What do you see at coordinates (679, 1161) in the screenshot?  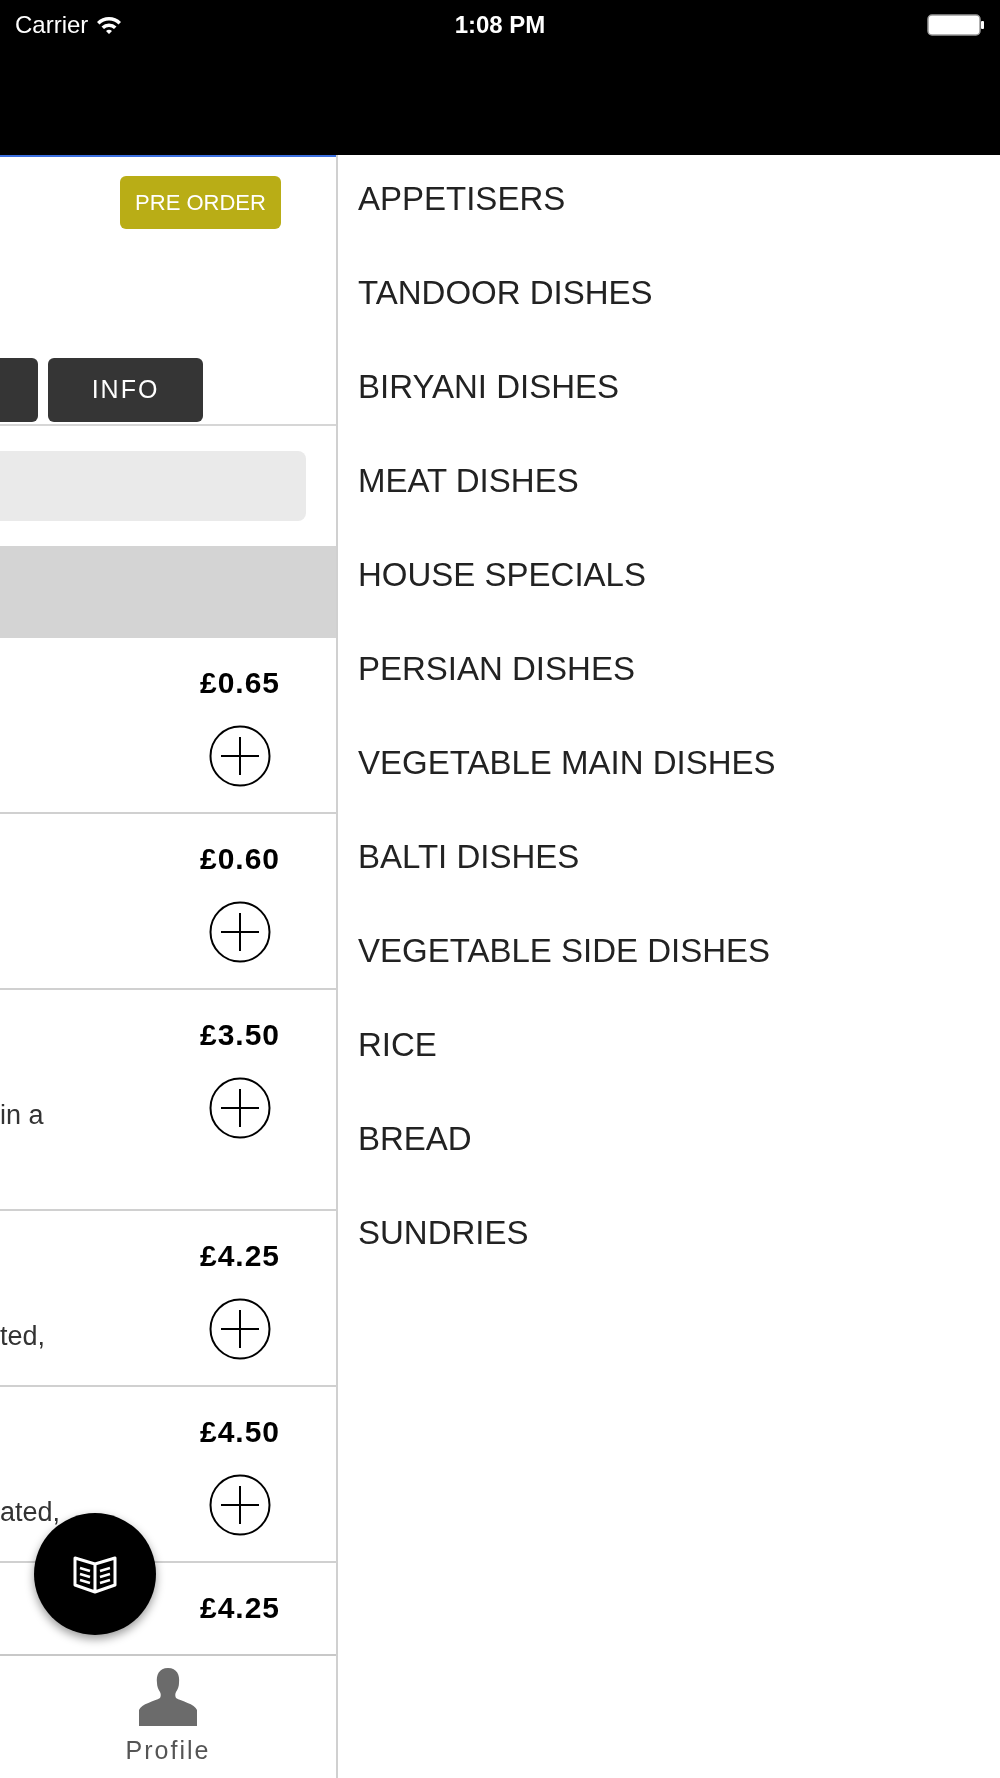 I see `category-item: BREAD` at bounding box center [679, 1161].